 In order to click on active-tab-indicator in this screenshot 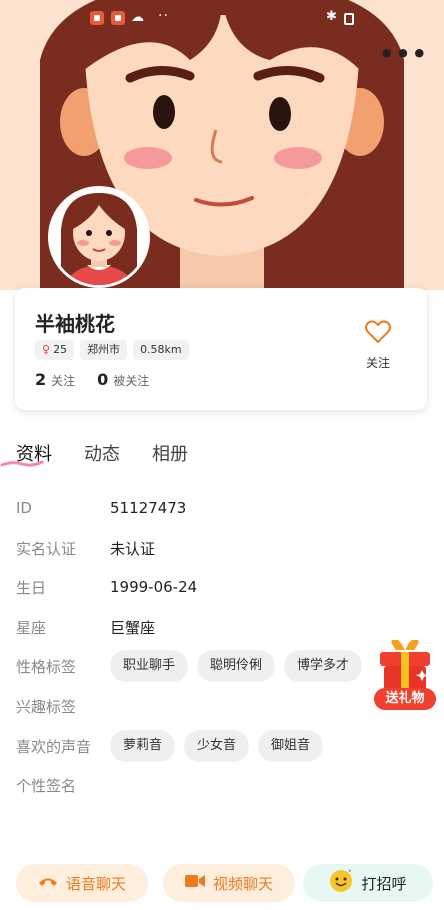, I will do `click(22, 463)`.